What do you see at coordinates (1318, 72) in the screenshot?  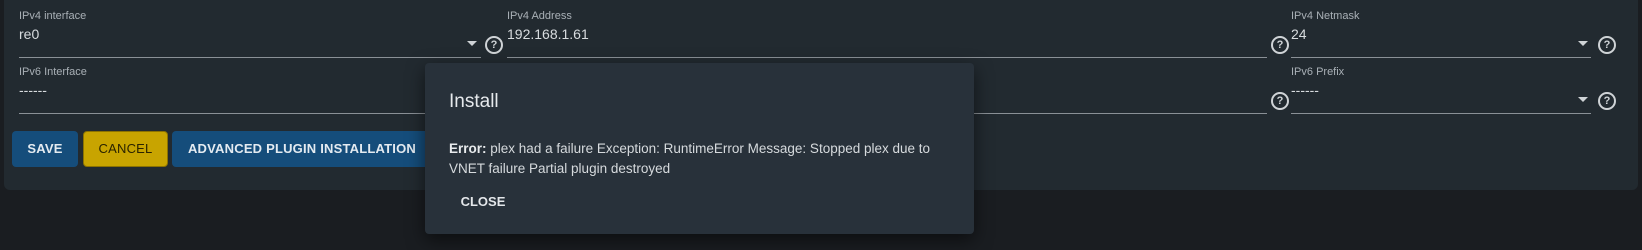 I see `ipv6-prefix-label: IPv6 Prefix` at bounding box center [1318, 72].